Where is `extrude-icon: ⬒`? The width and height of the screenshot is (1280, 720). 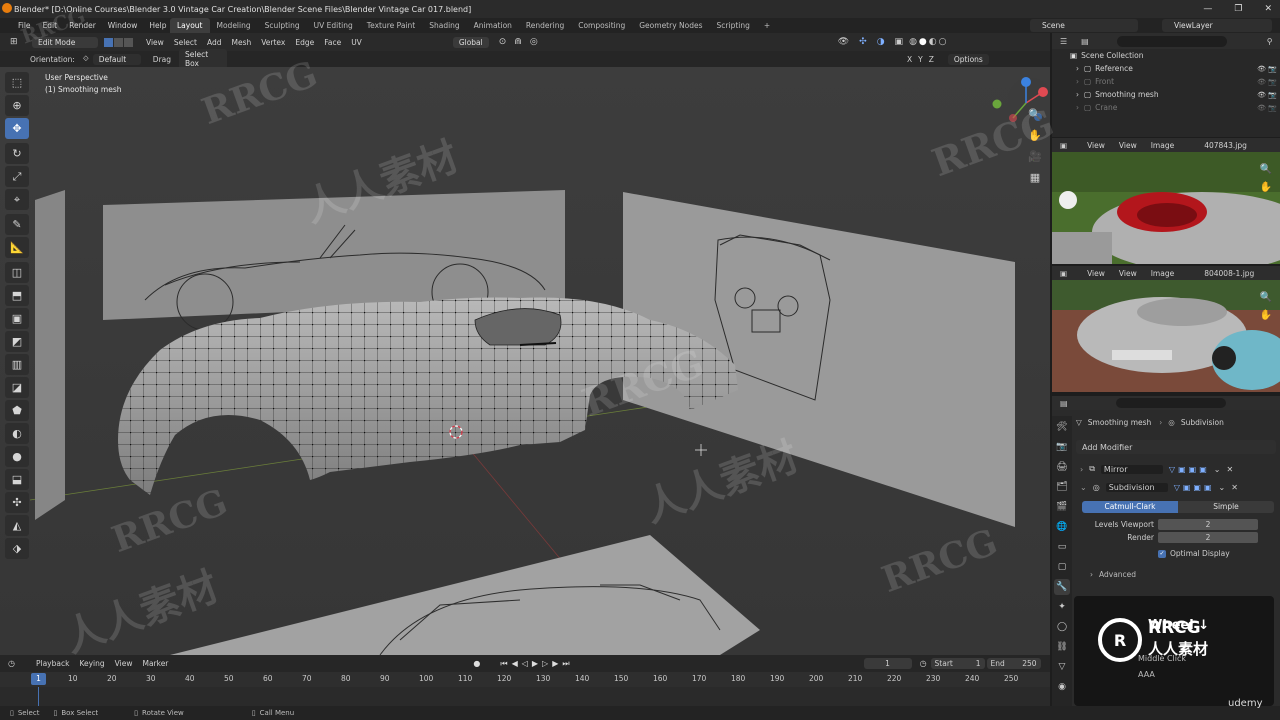
extrude-icon: ⬒ is located at coordinates (17, 295).